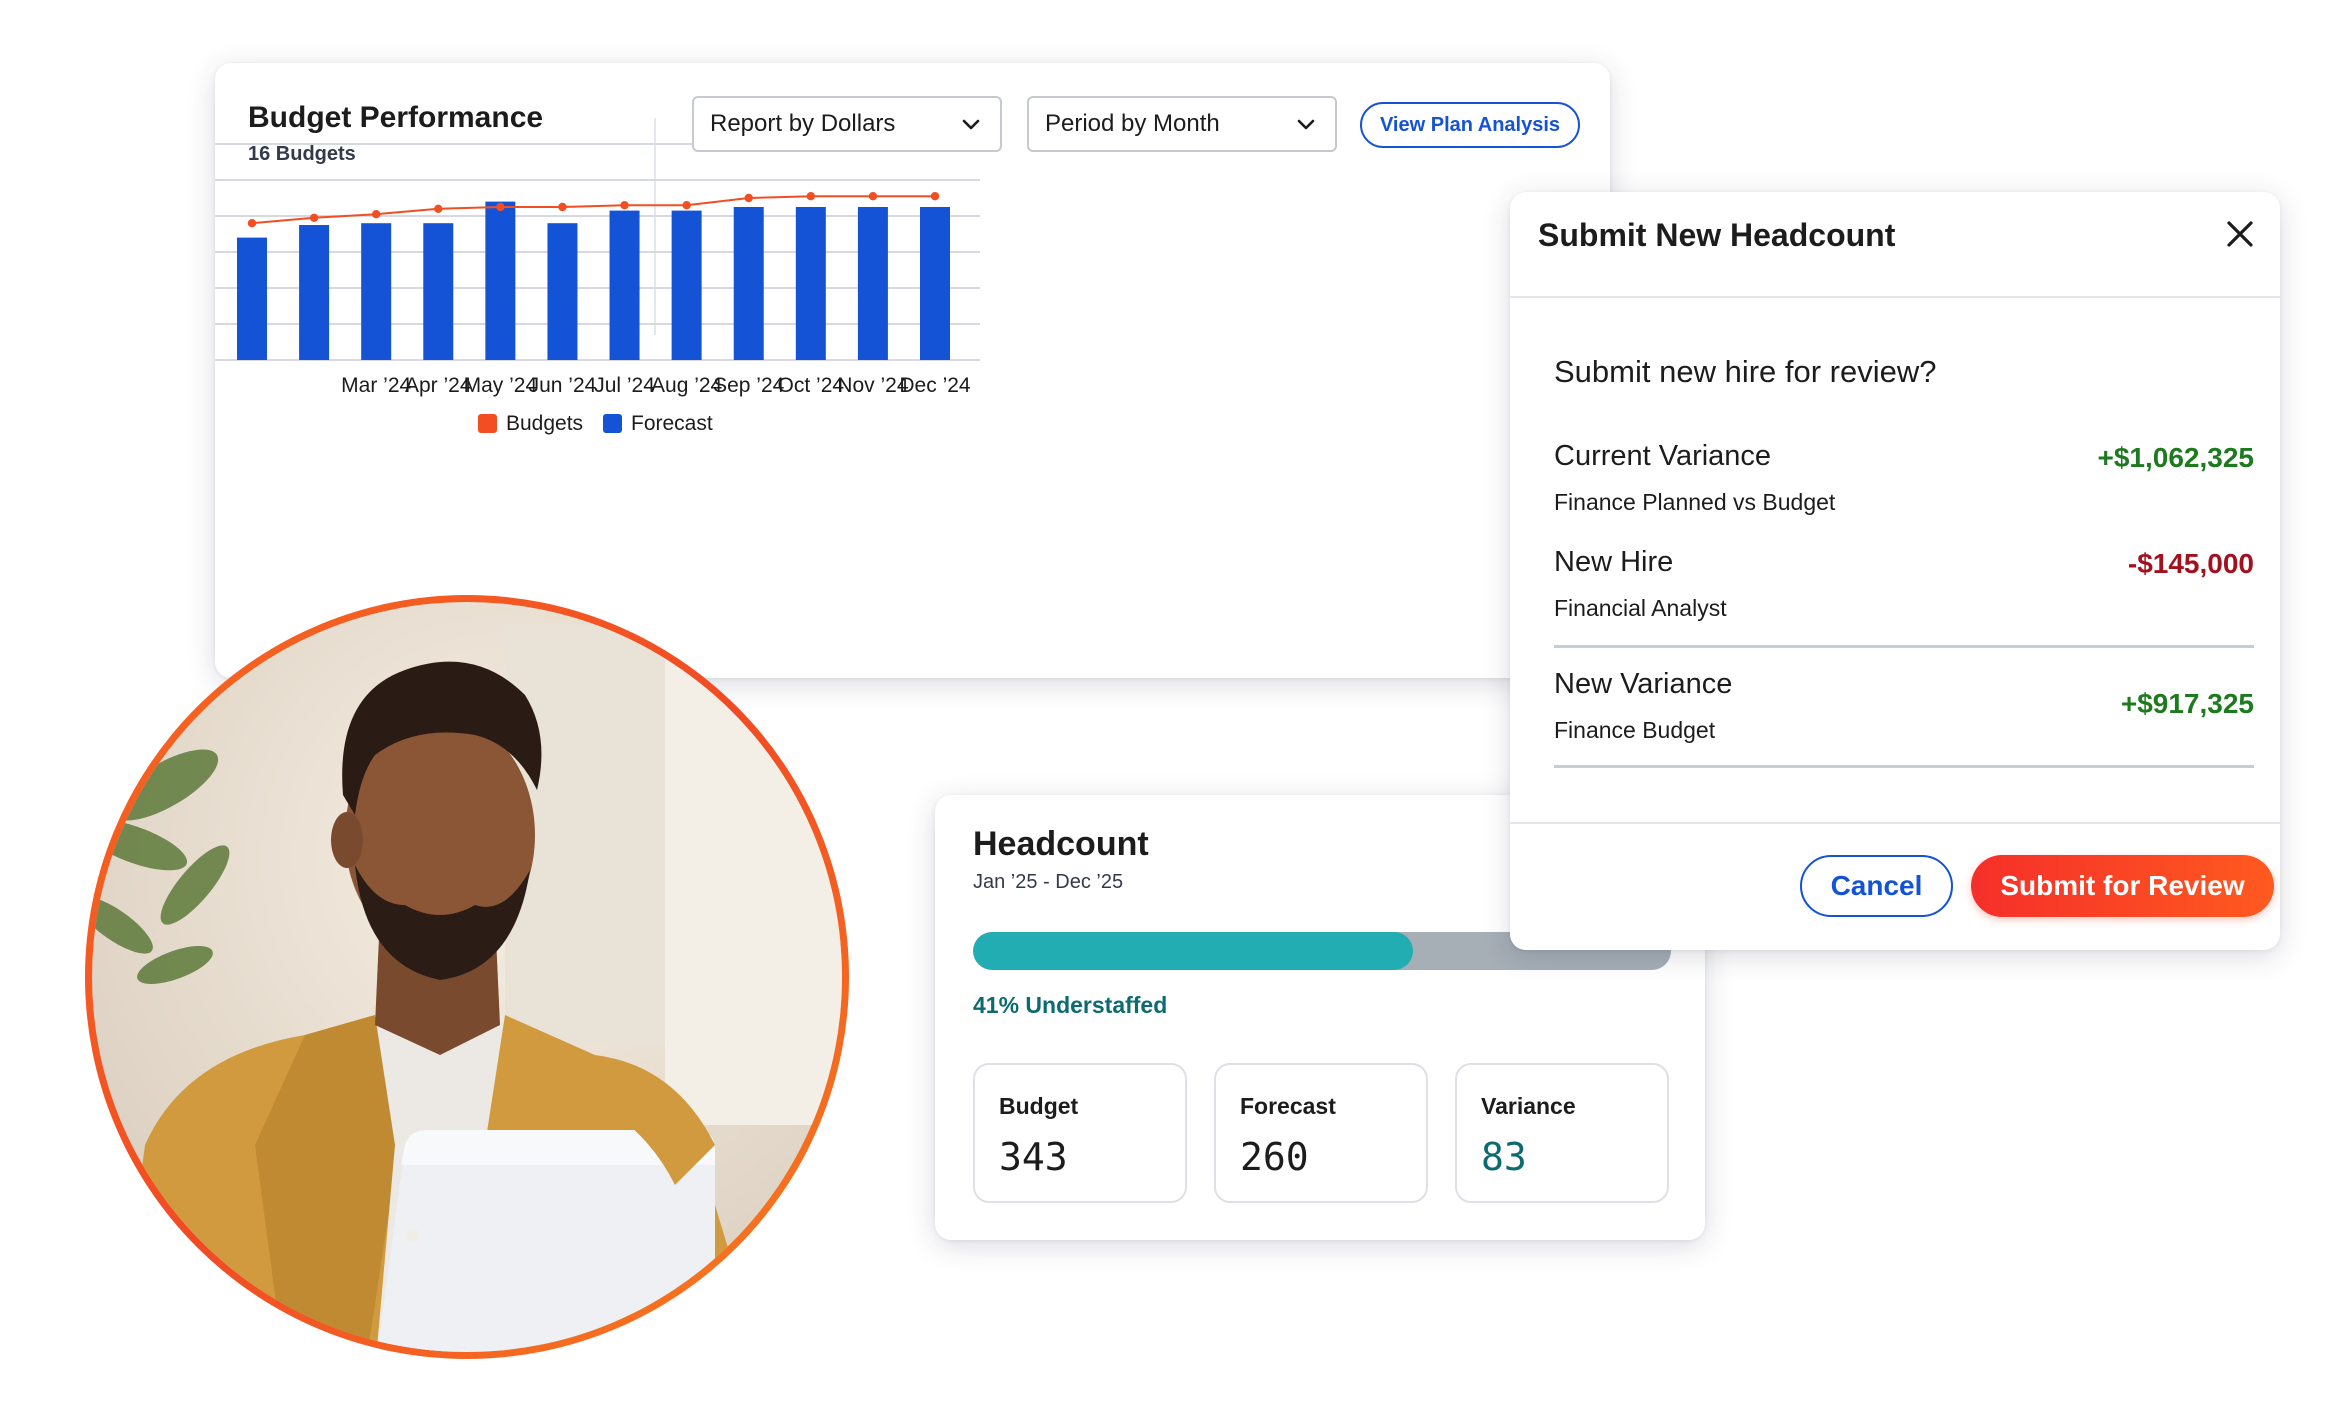  What do you see at coordinates (1039, 1106) in the screenshot?
I see `stat-label: Budget` at bounding box center [1039, 1106].